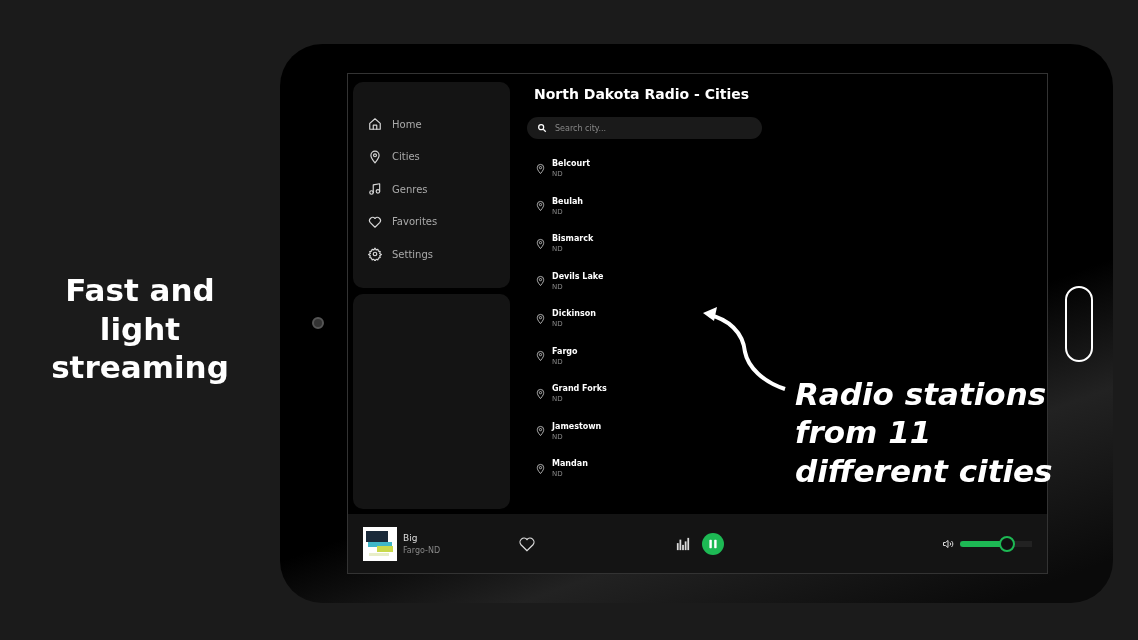  I want to click on station-name: Big, so click(411, 537).